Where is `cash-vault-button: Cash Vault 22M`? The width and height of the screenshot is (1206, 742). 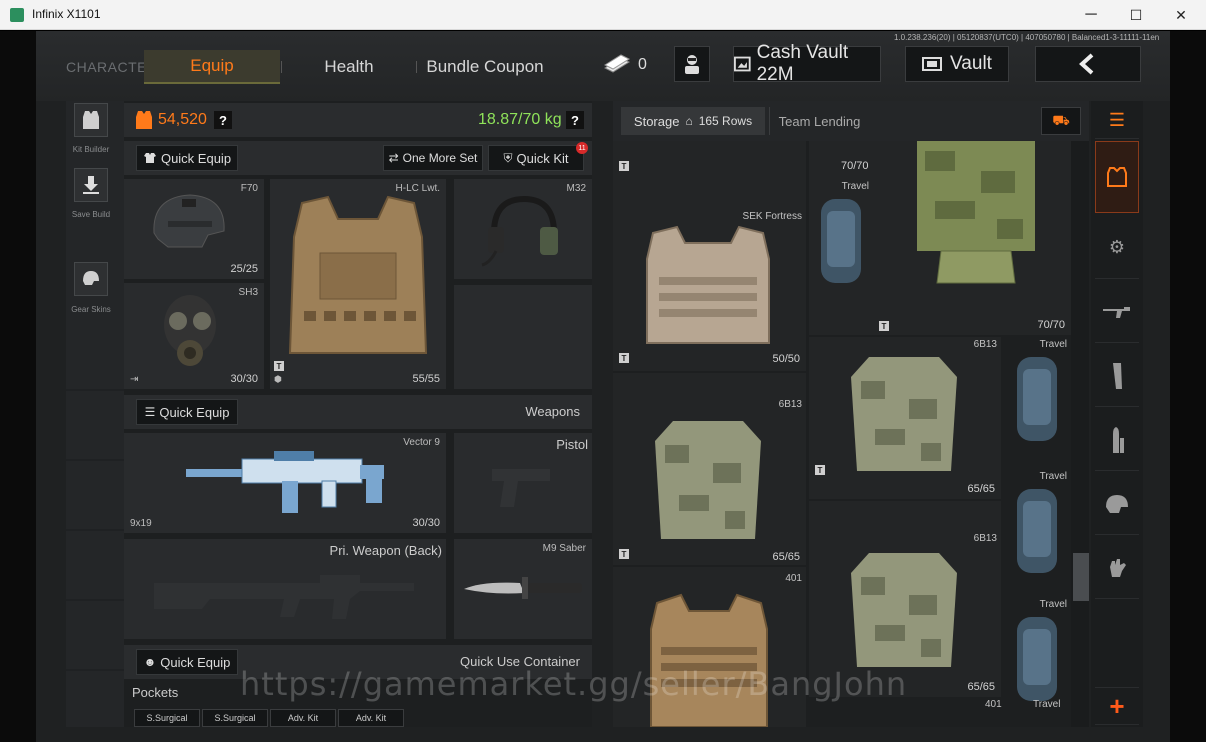
cash-vault-button: Cash Vault 22M is located at coordinates (807, 63).